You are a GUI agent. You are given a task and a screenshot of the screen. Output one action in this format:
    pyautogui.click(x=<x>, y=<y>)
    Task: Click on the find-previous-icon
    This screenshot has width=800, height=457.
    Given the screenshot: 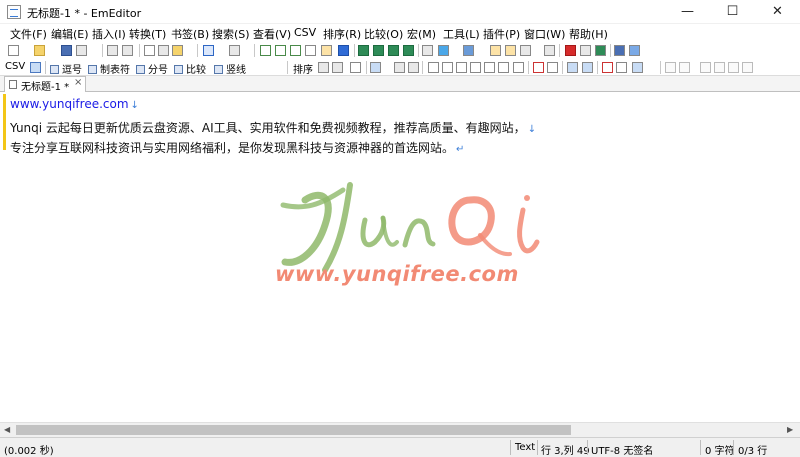 What is the action you would take?
    pyautogui.click(x=280, y=50)
    